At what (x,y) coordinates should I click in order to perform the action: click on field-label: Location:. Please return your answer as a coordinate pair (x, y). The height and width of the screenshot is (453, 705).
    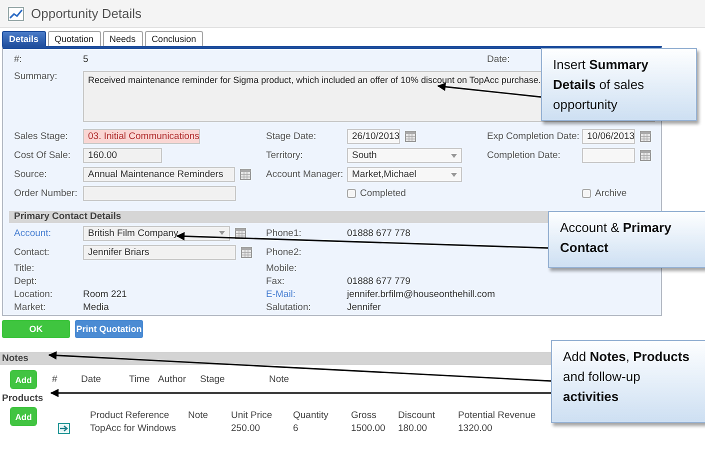
    Looking at the image, I should click on (34, 294).